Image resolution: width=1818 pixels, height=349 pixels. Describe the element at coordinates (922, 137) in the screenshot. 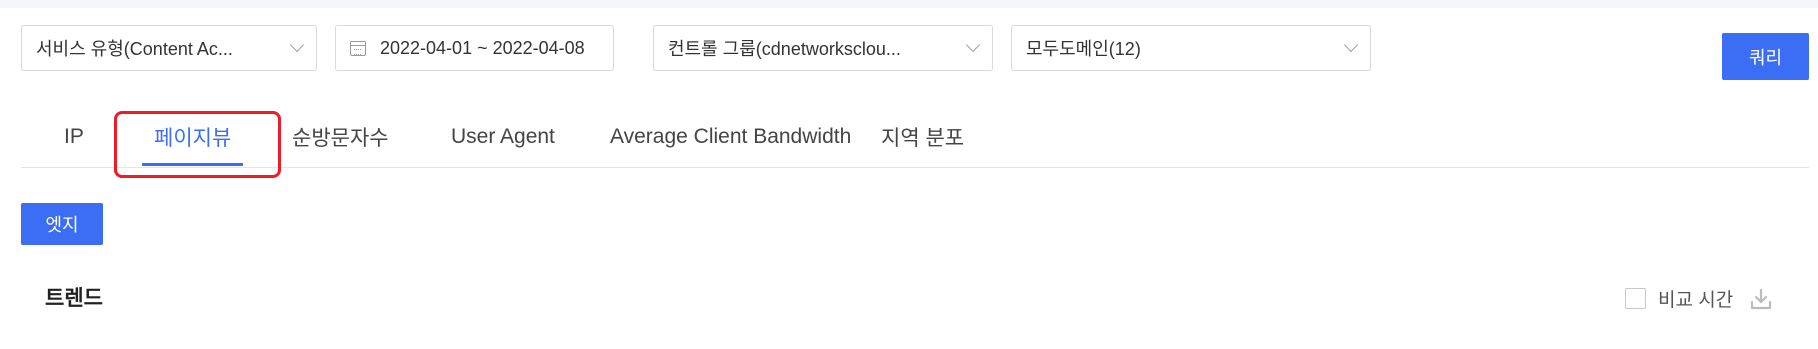

I see `tab-region-distribution: 지역 분포` at that location.